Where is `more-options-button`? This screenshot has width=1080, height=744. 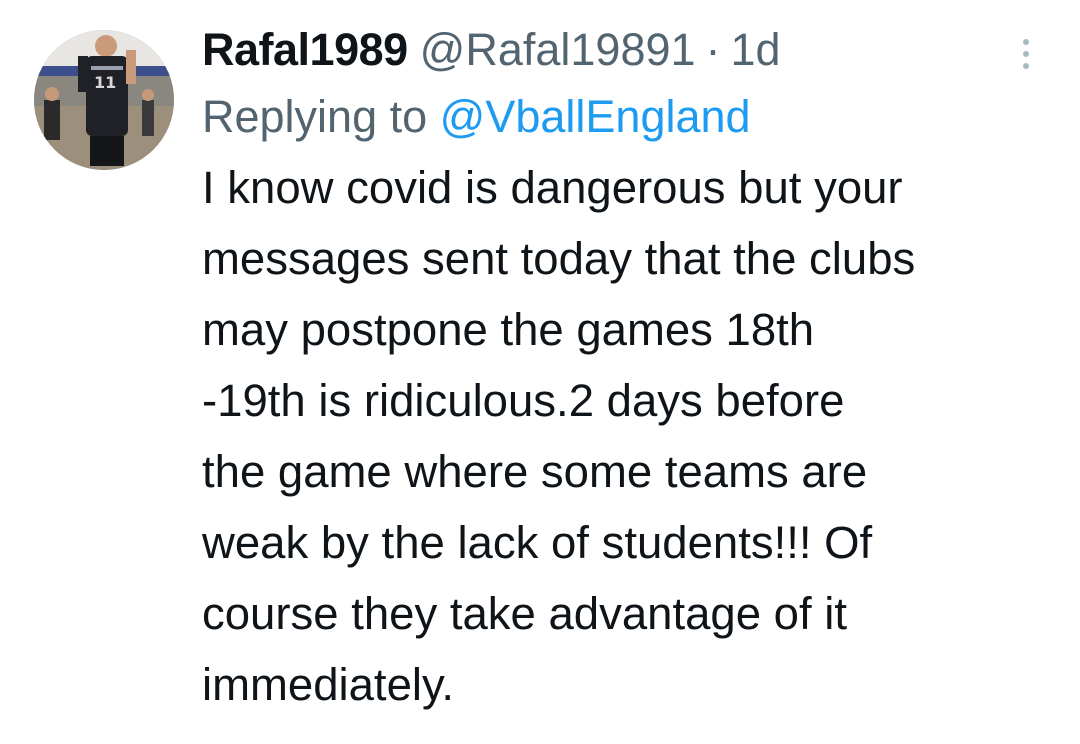
more-options-button is located at coordinates (1026, 54).